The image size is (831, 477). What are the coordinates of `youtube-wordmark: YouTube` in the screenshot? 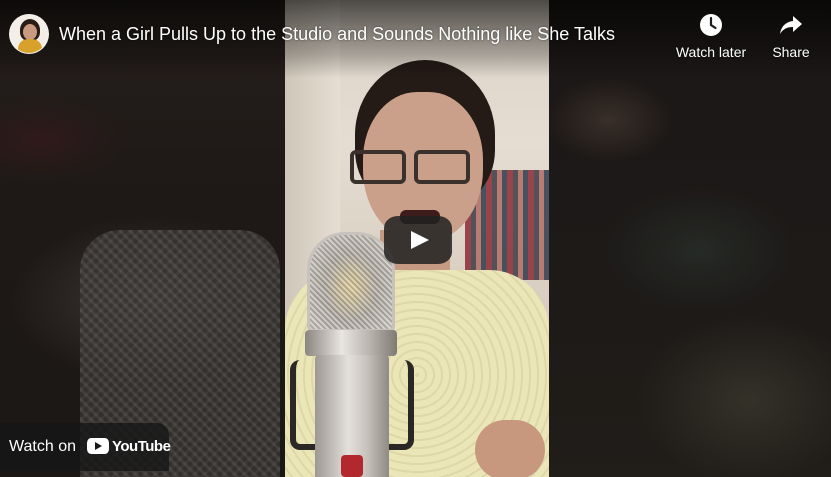 It's located at (141, 446).